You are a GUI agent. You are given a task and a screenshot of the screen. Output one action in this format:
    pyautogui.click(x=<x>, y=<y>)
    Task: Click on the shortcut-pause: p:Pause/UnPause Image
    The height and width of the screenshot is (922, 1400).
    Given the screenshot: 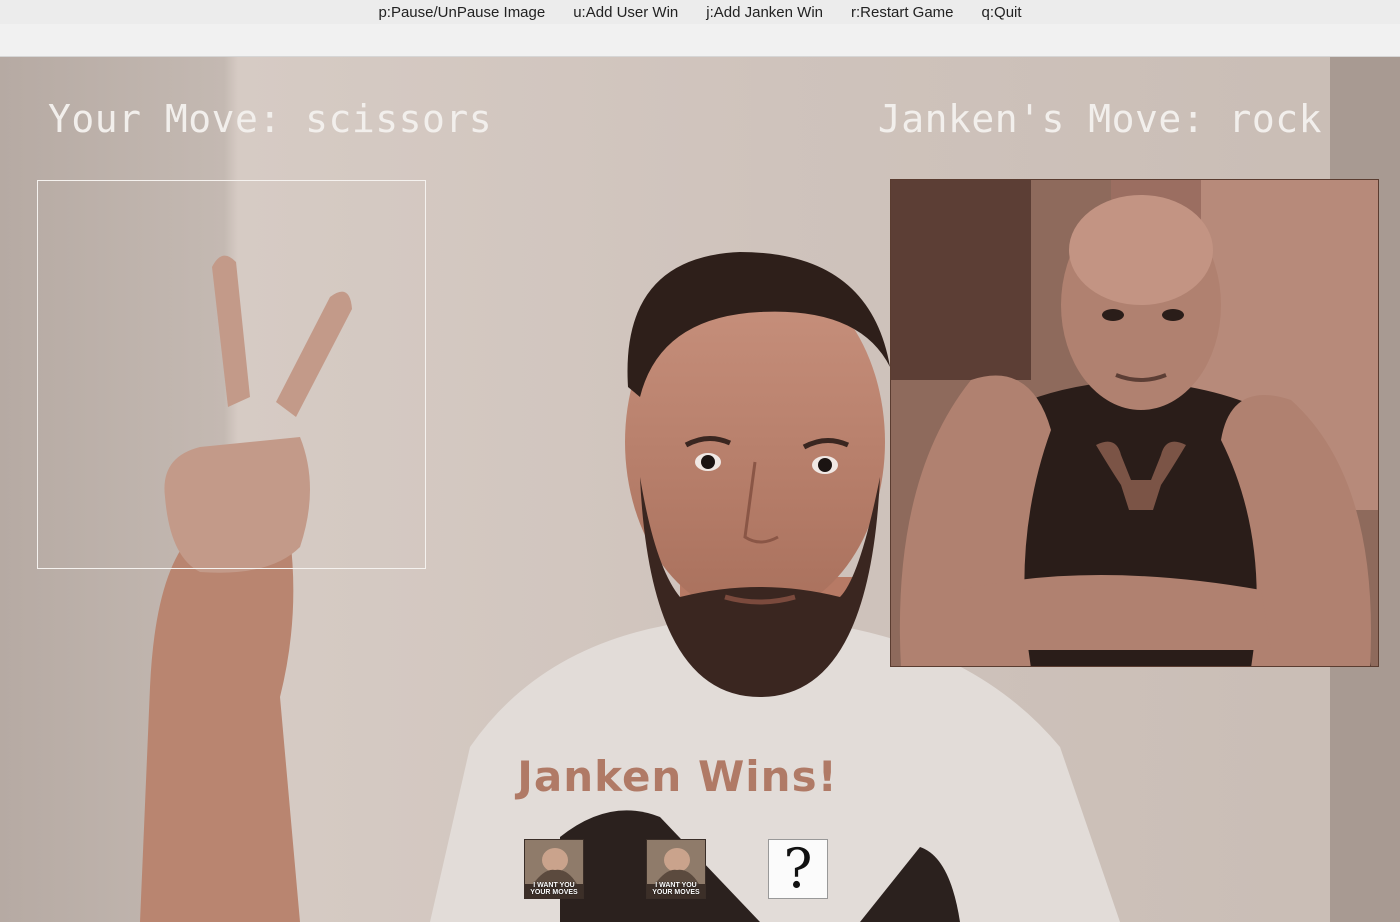 What is the action you would take?
    pyautogui.click(x=461, y=12)
    